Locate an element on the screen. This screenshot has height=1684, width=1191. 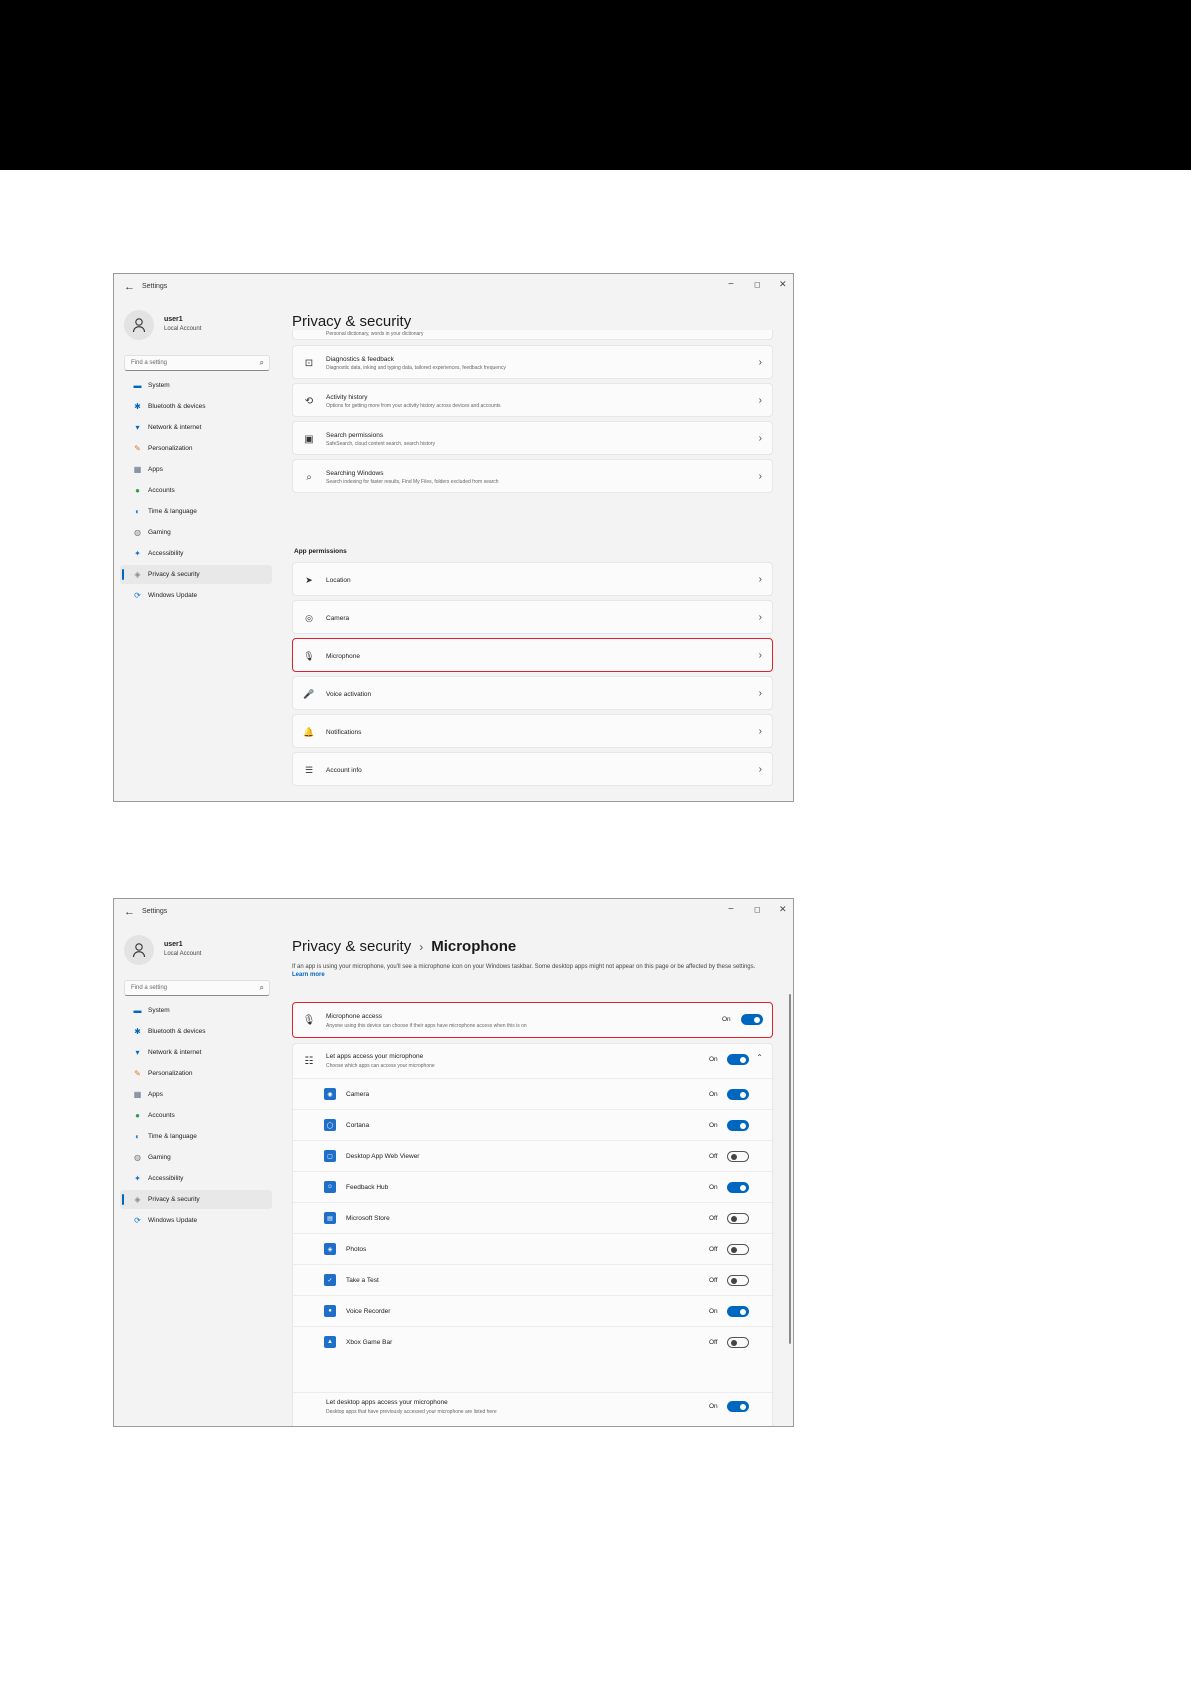
sidebar-item-label: System is located at coordinates (159, 385).